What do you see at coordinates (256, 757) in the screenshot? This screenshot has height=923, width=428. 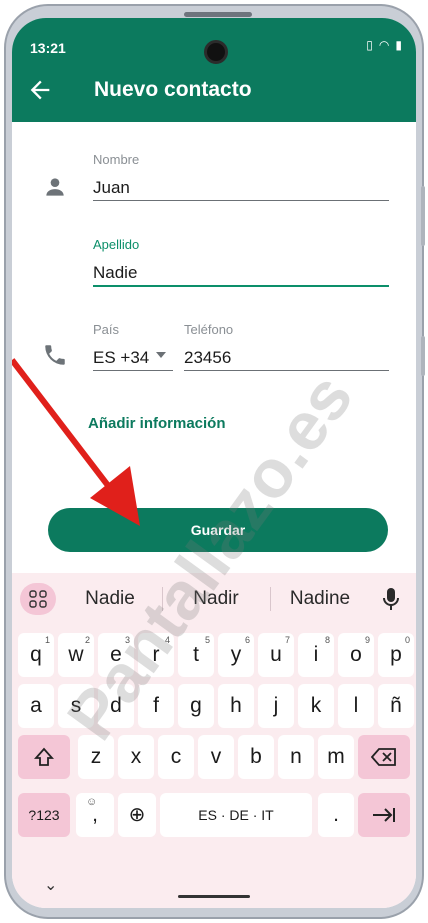 I see `key-b: b` at bounding box center [256, 757].